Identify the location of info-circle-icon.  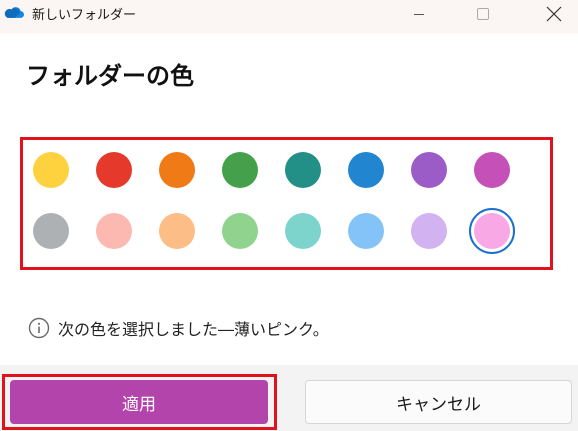
(39, 328).